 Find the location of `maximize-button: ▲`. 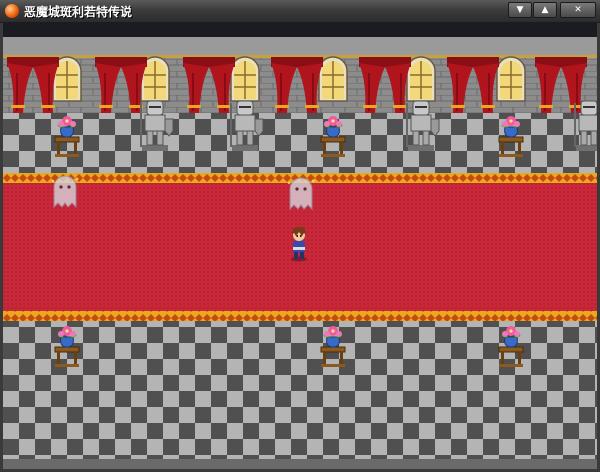

maximize-button: ▲ is located at coordinates (545, 10).